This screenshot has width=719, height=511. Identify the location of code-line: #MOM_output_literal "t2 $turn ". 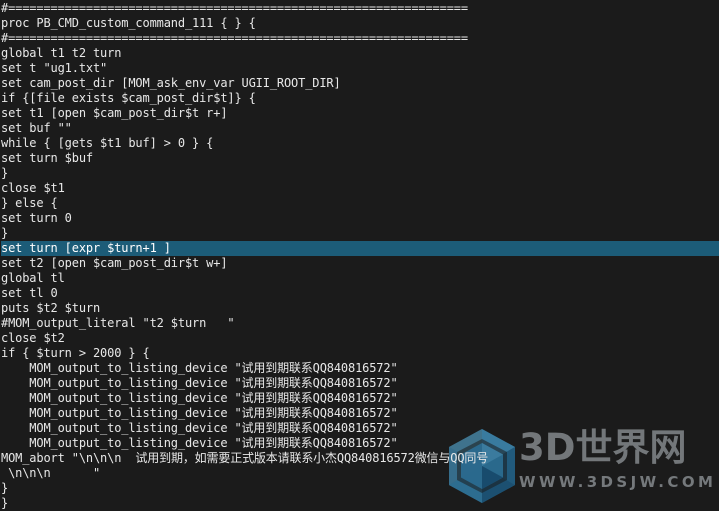
(360, 323).